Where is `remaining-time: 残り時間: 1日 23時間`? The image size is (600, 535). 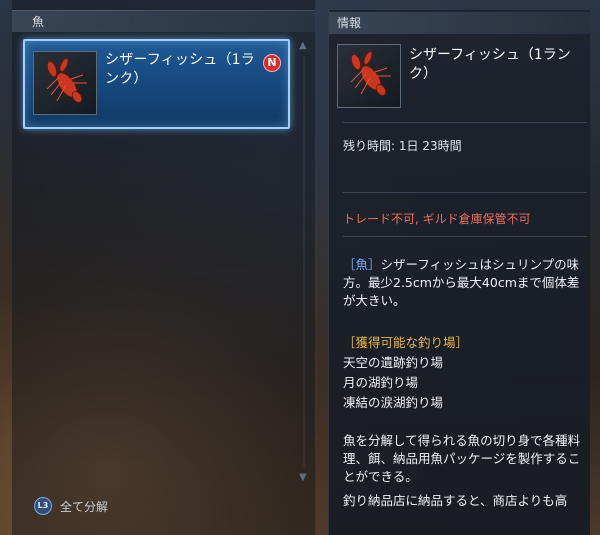
remaining-time: 残り時間: 1日 23時間 is located at coordinates (402, 146).